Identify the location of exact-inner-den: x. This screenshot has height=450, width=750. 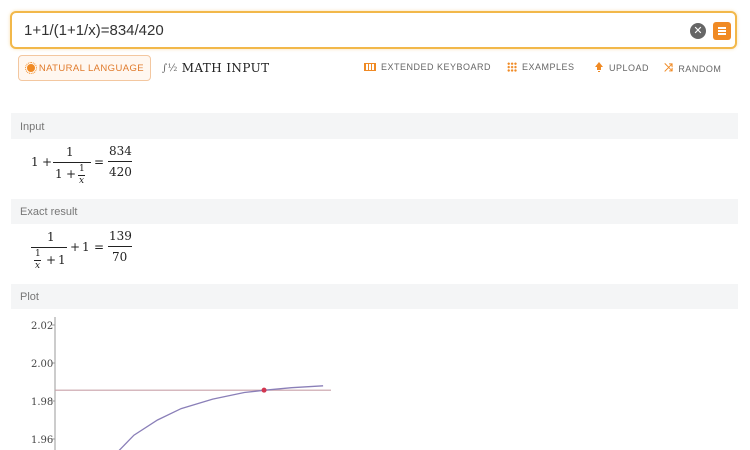
(38, 266).